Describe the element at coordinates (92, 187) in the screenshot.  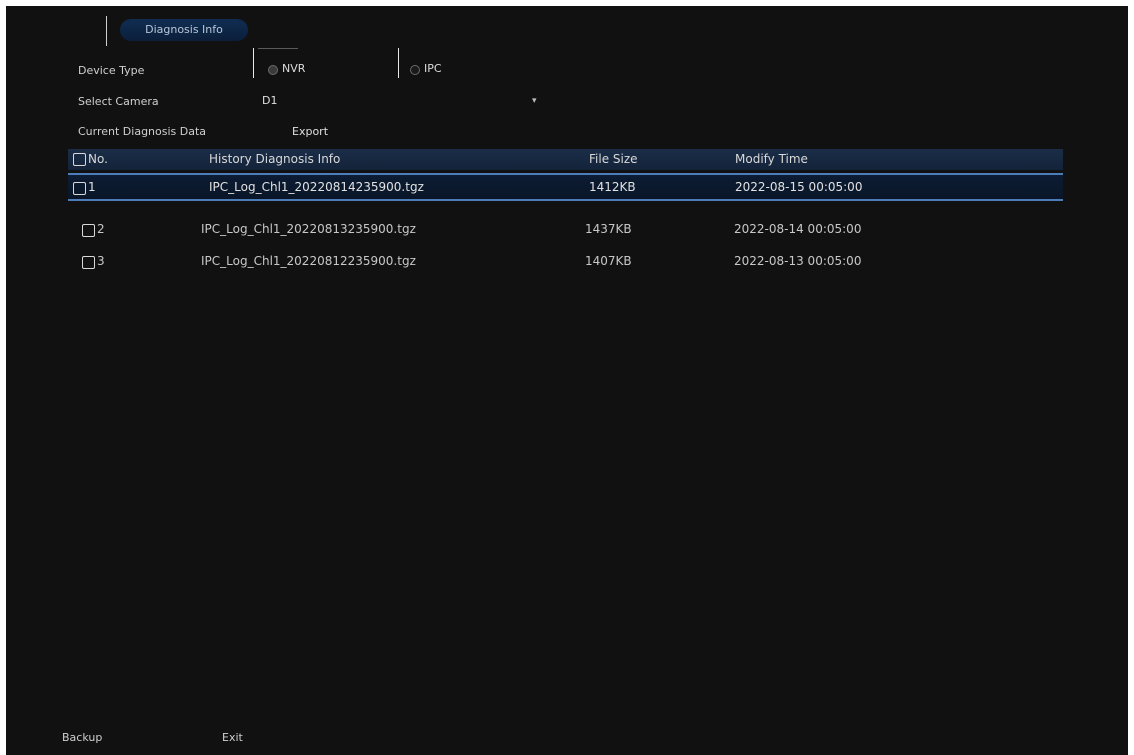
I see `row-no: 1` at that location.